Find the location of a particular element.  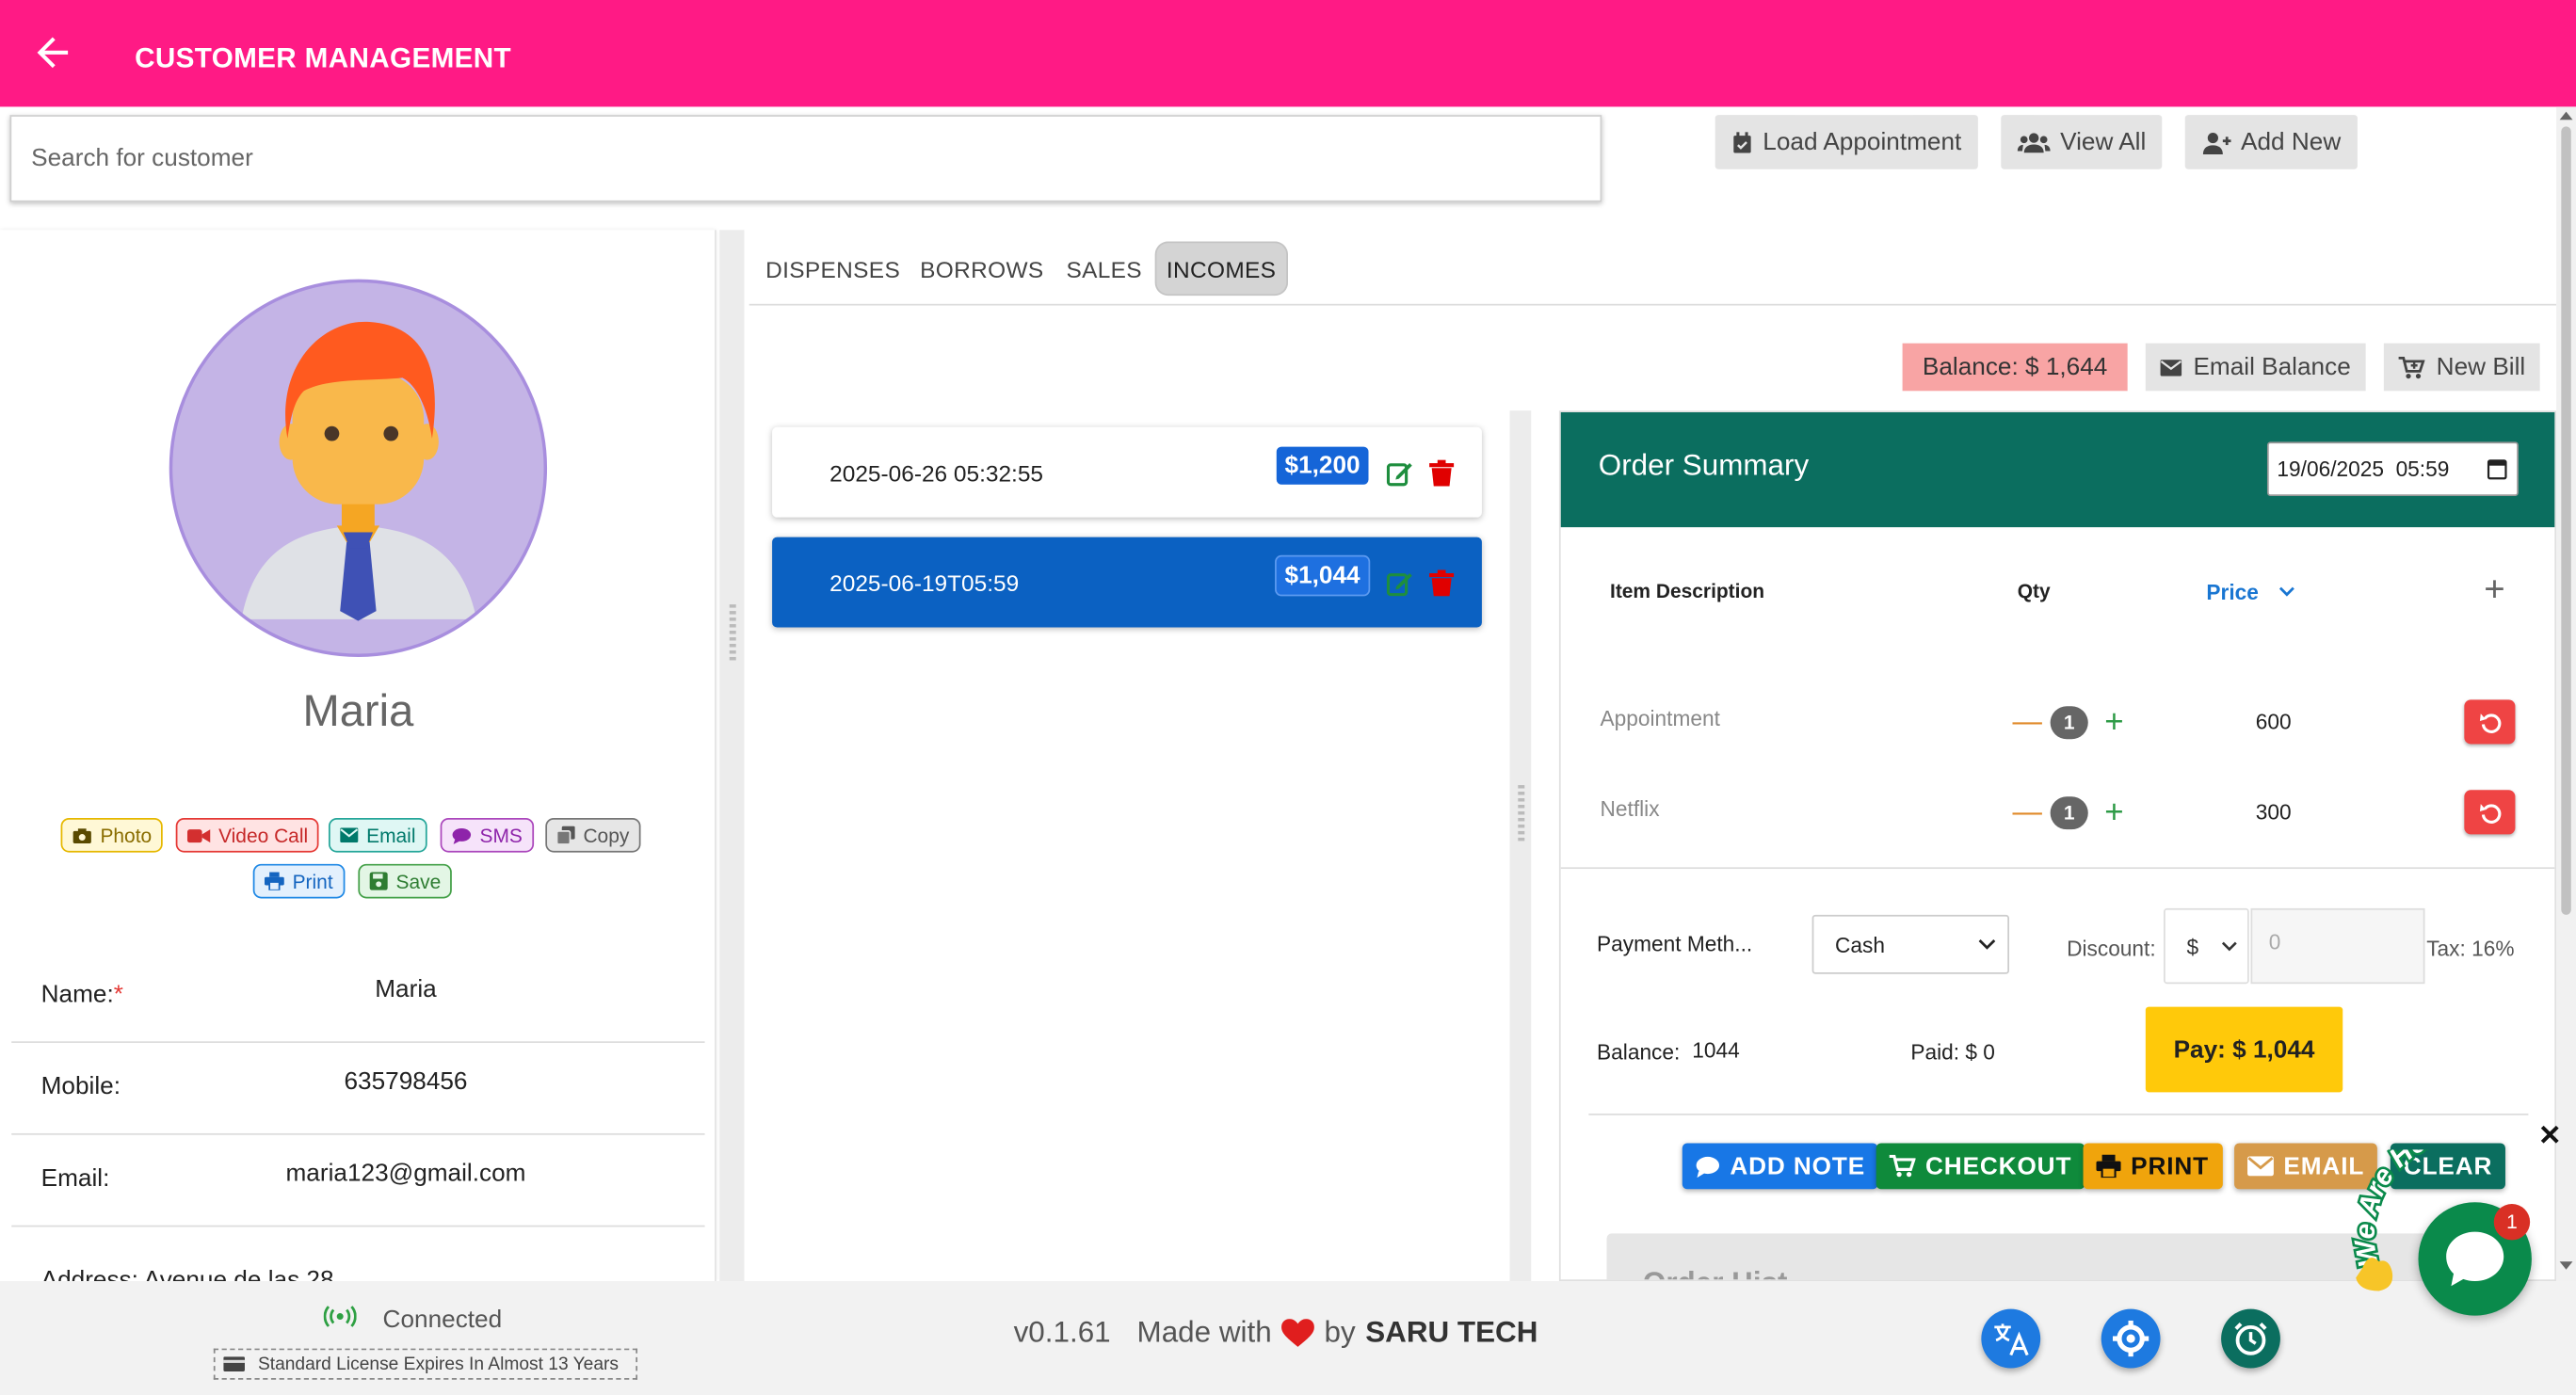

video-call-button: Video Call is located at coordinates (247, 835).